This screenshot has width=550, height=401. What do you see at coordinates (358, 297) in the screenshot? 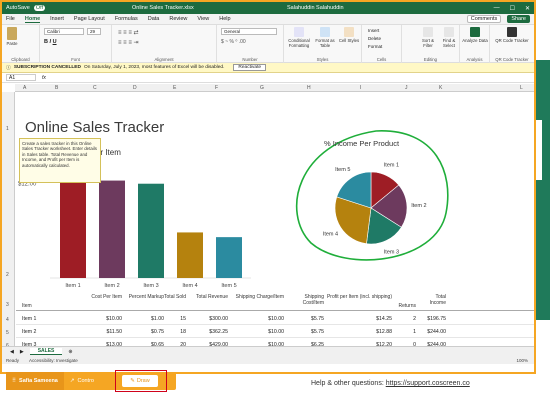
I see `header-profit: Profit per Item (incl. shipping)` at bounding box center [358, 297].